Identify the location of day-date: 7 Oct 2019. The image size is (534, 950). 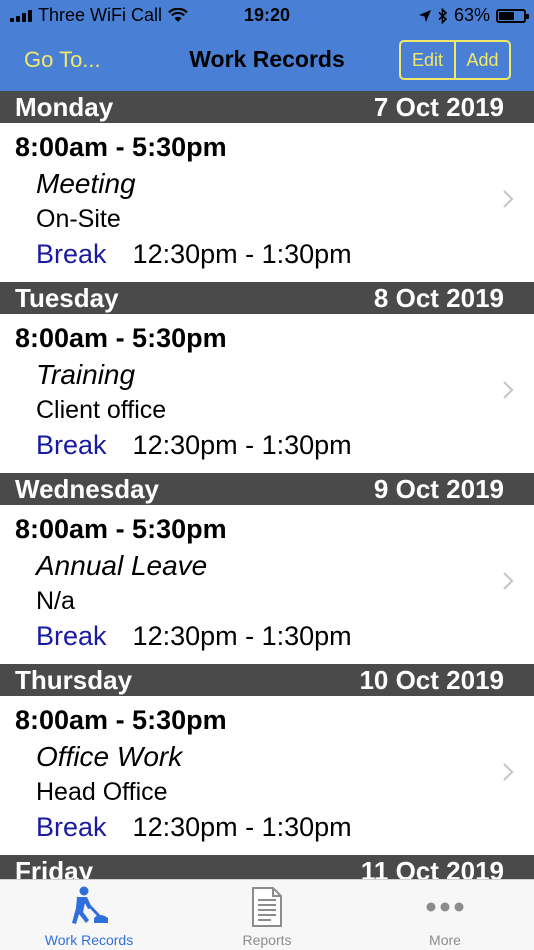
(438, 106).